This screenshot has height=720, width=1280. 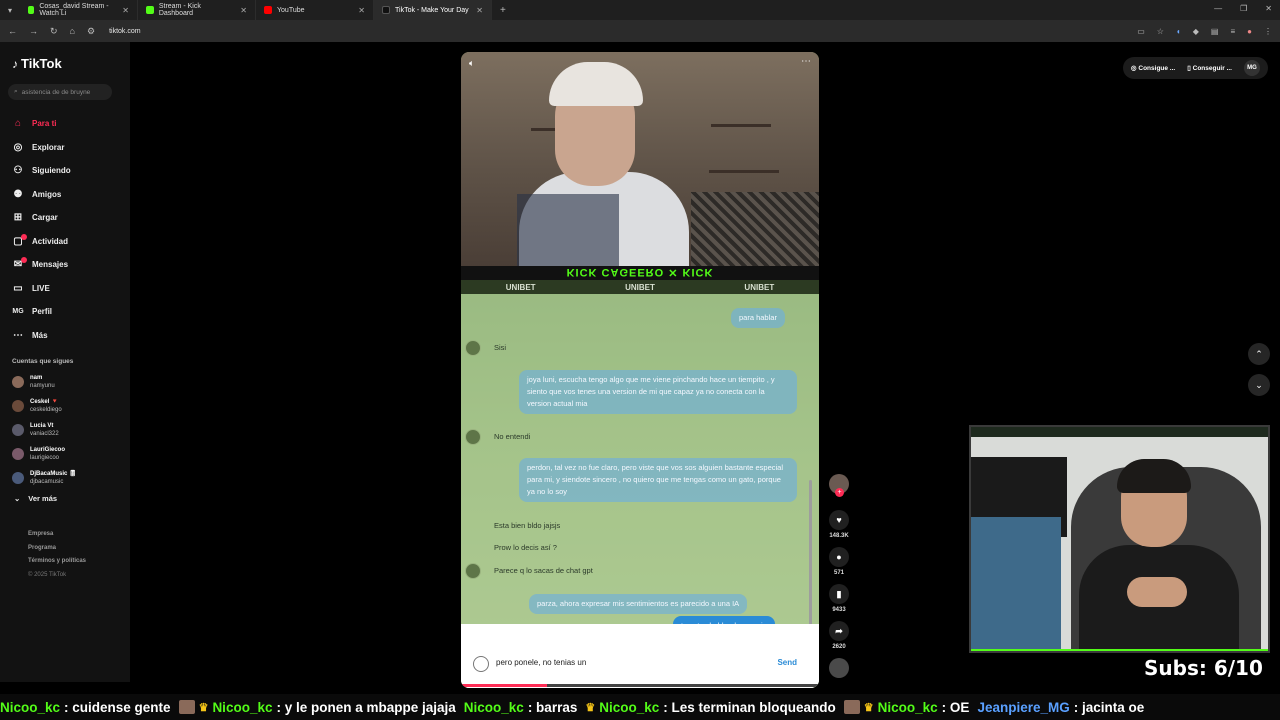 I want to click on emoji-icon, so click(x=481, y=664).